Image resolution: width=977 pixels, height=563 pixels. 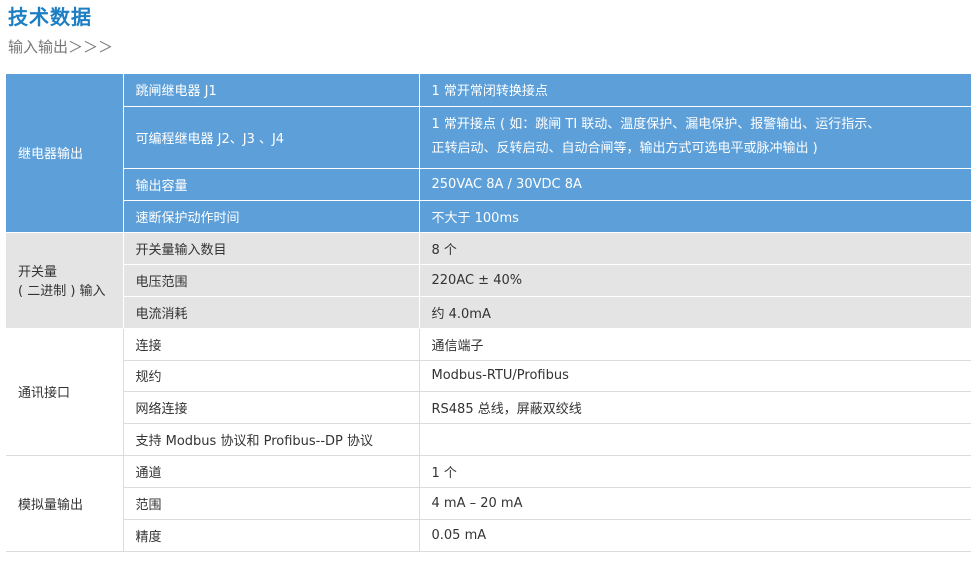 I want to click on param-name: 规约, so click(x=271, y=376).